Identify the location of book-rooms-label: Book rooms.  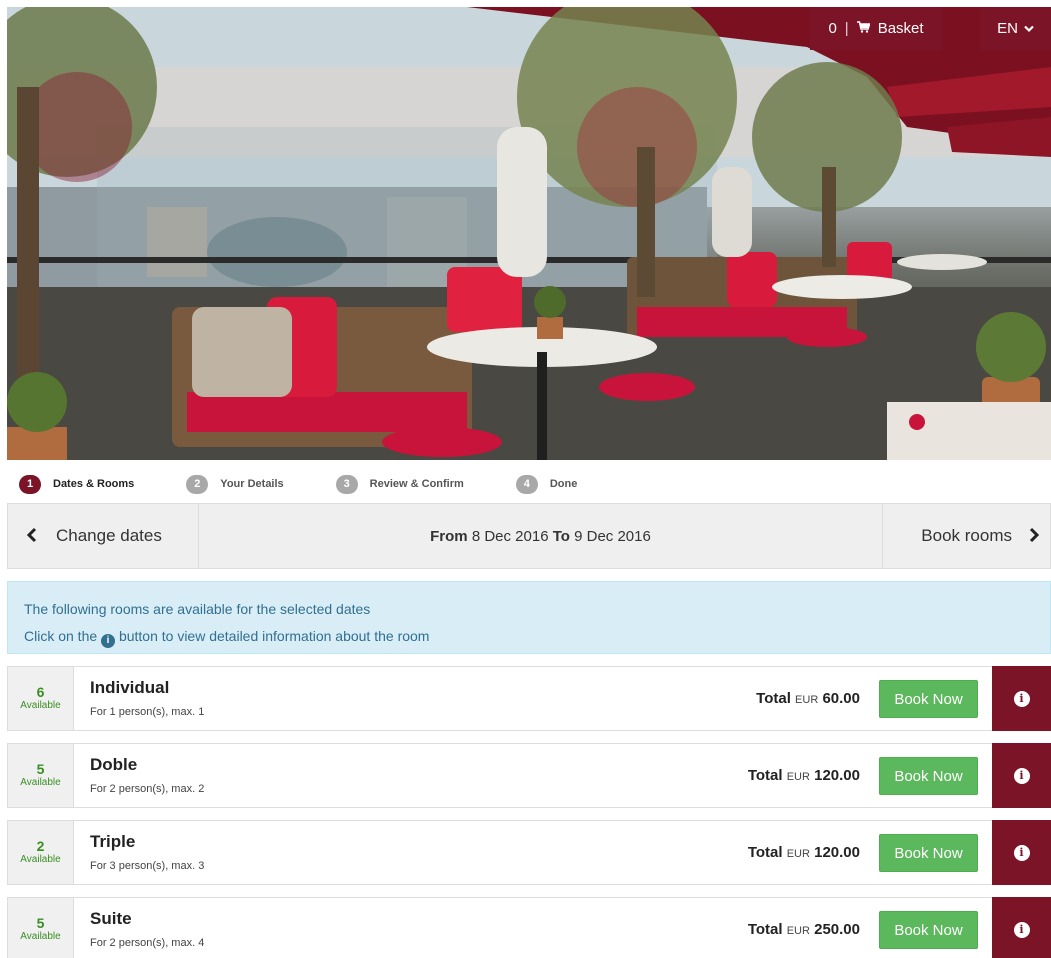
(966, 535).